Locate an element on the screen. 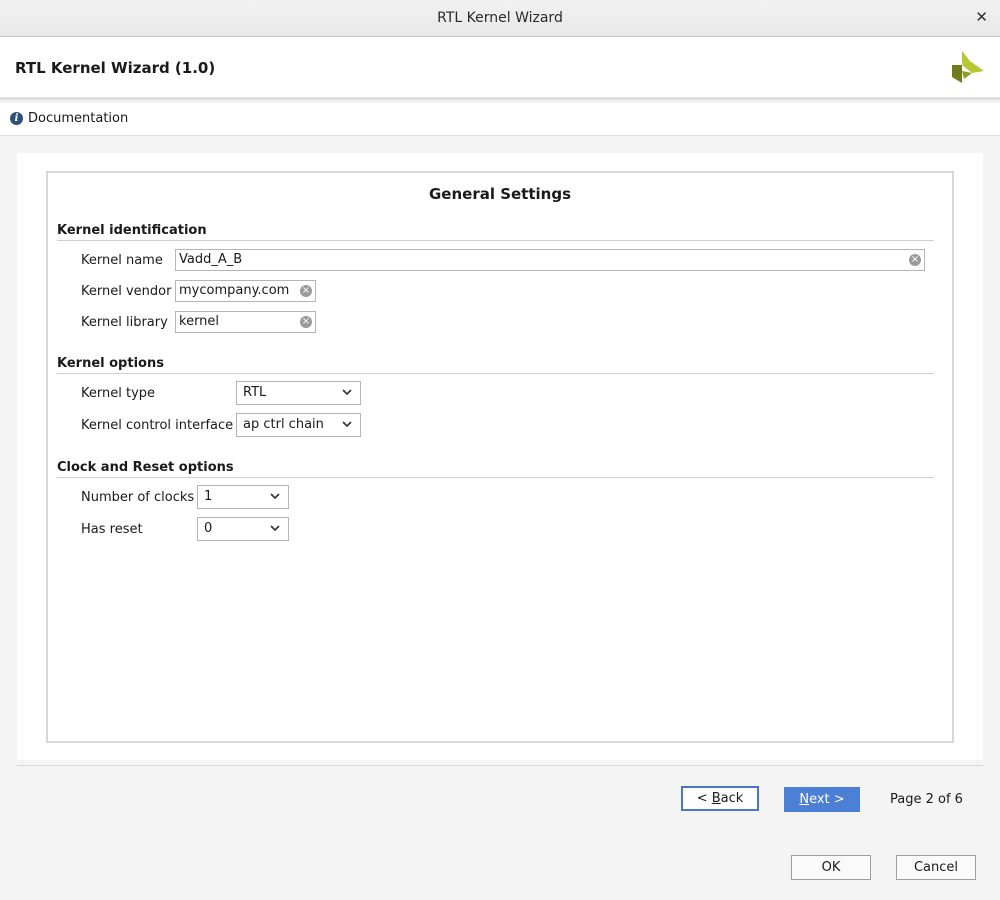 This screenshot has width=1000, height=900. window-title: RTL Kernel Wizard is located at coordinates (500, 18).